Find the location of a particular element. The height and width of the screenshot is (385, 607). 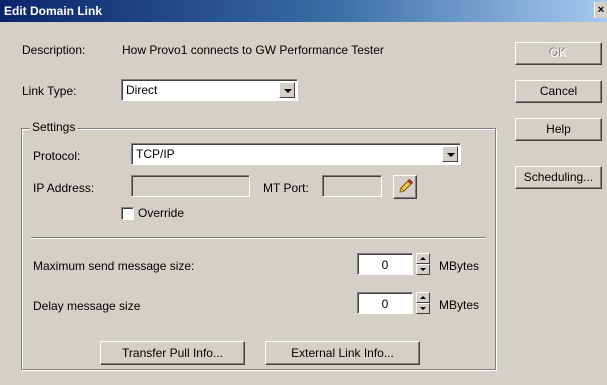

max-send-unit: MBytes is located at coordinates (459, 266).